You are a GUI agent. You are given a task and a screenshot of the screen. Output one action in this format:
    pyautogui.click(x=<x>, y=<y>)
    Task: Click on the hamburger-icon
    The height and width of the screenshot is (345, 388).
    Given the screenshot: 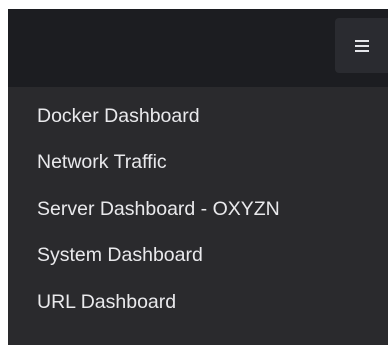 What is the action you would take?
    pyautogui.click(x=361, y=45)
    